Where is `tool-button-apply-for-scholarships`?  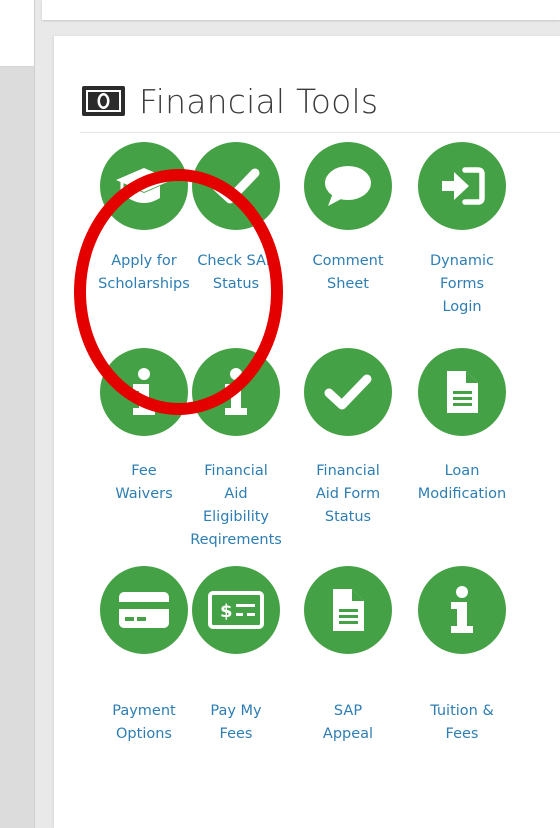 tool-button-apply-for-scholarships is located at coordinates (144, 186).